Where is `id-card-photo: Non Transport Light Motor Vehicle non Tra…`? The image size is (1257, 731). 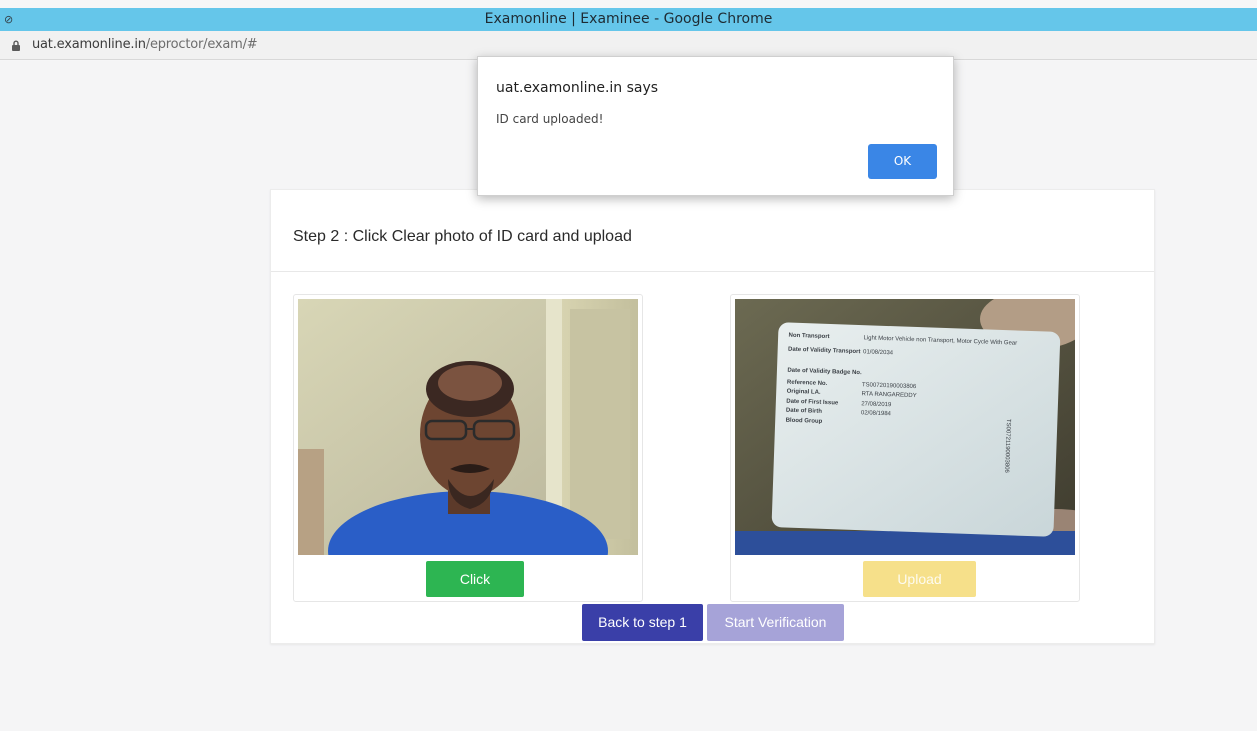 id-card-photo: Non Transport Light Motor Vehicle non Tra… is located at coordinates (905, 427).